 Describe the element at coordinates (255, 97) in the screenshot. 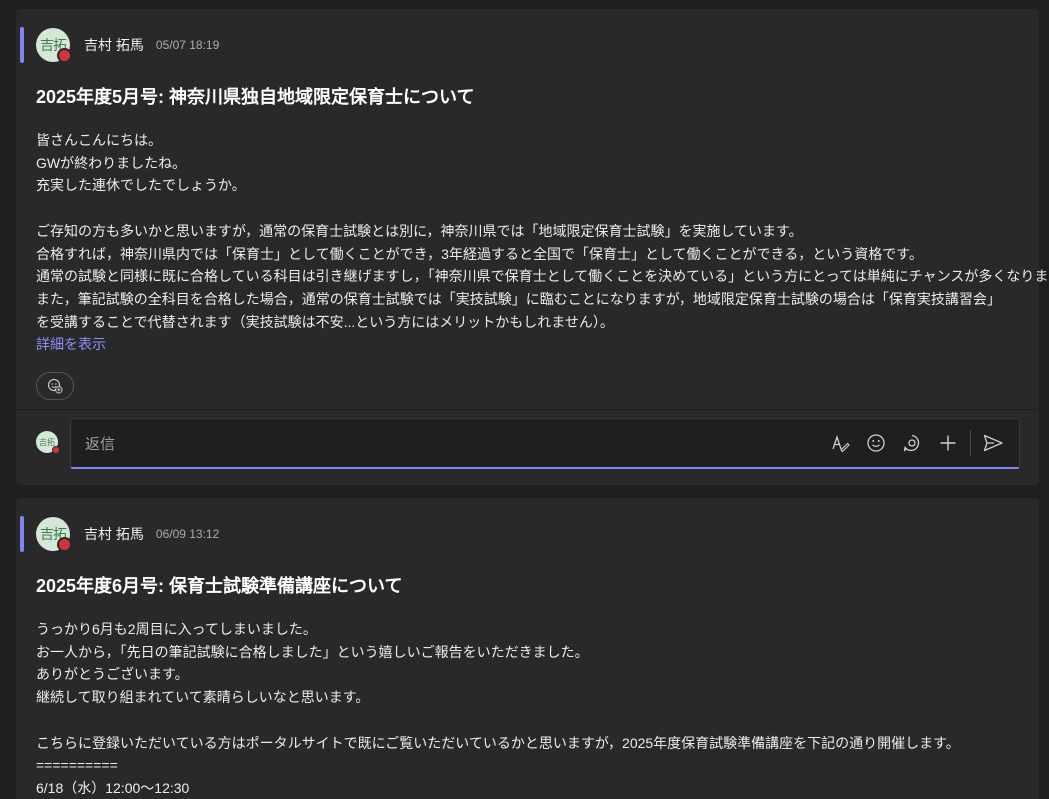

I see `post-subject: 2025年度5月号: 神奈川県独自地域限定保育士について` at that location.